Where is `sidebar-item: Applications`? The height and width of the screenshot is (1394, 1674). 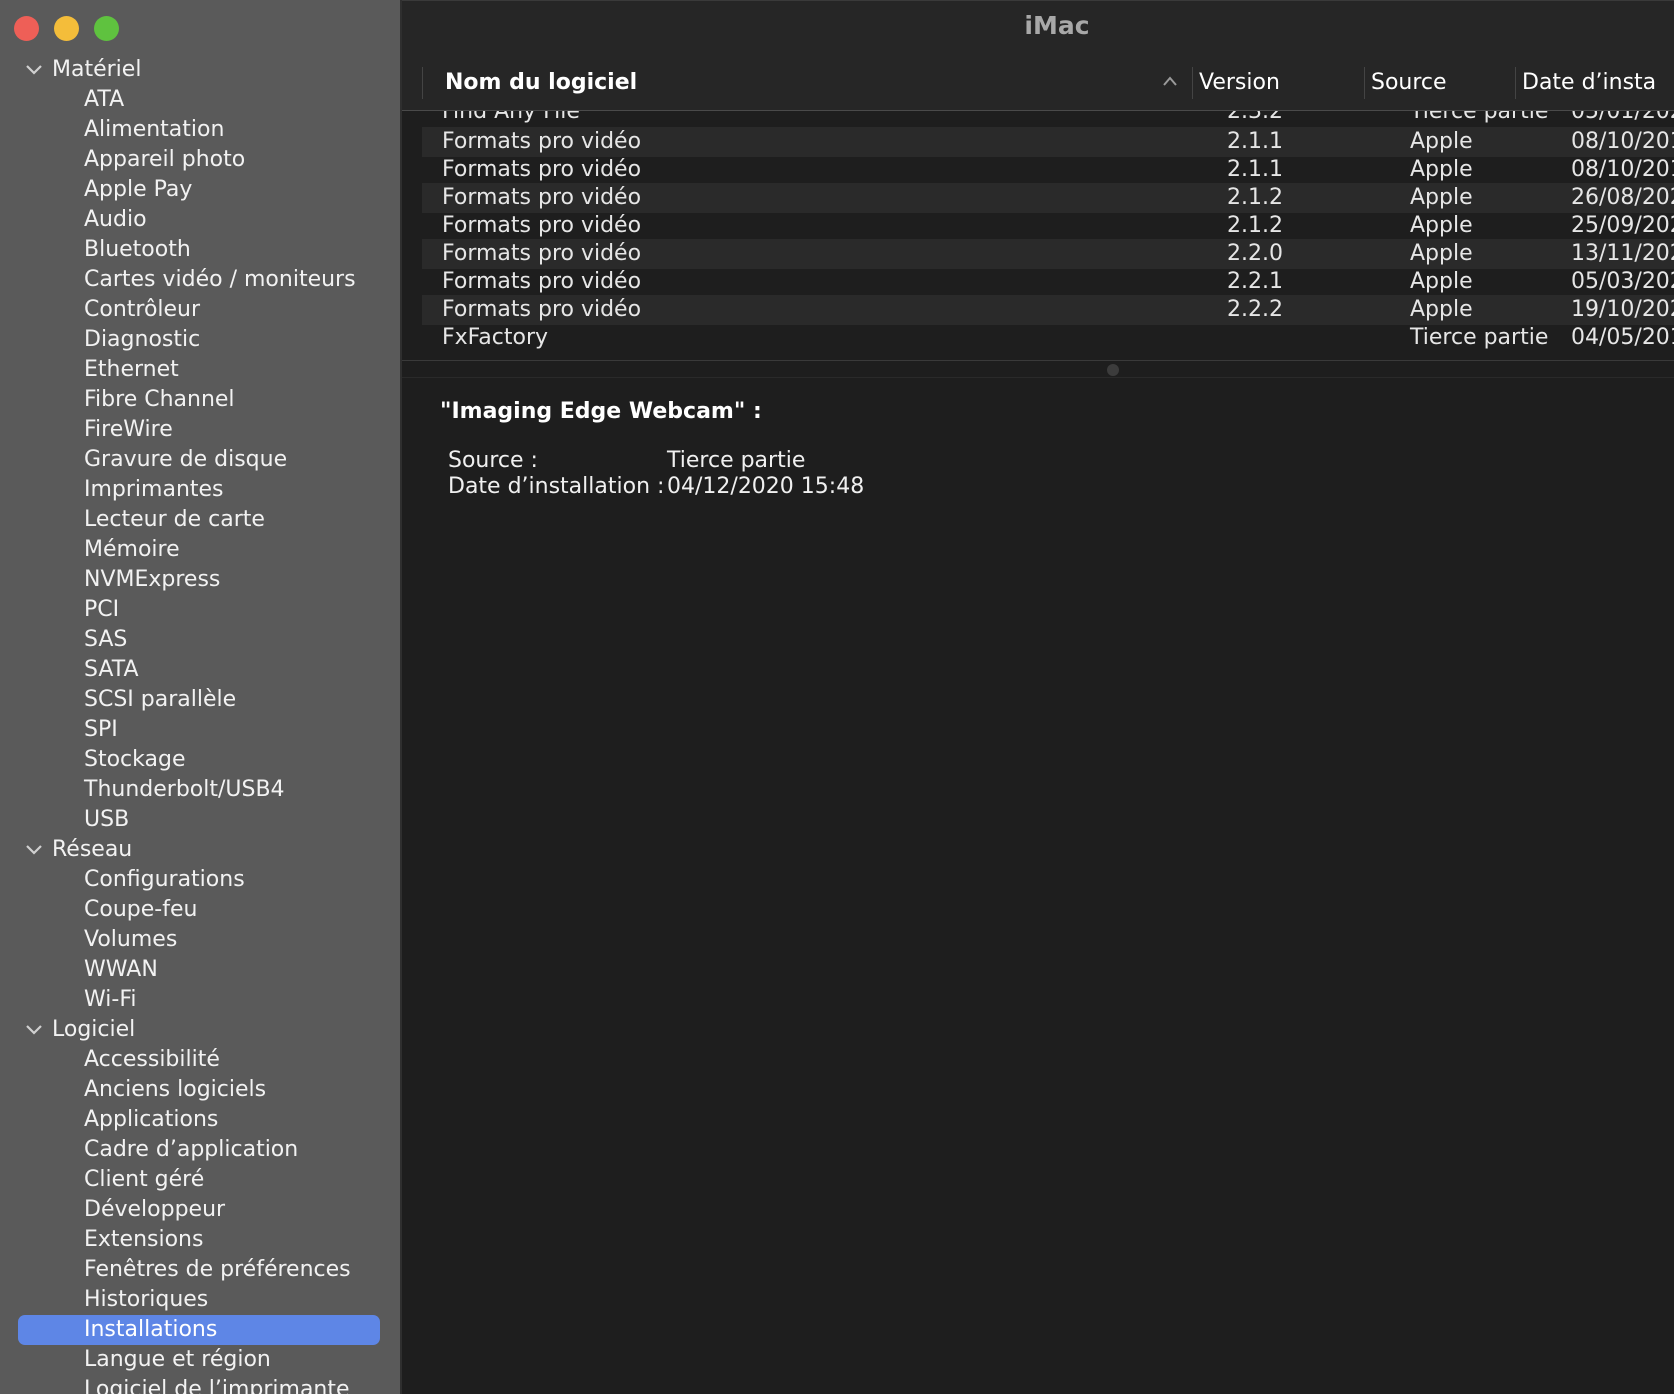
sidebar-item: Applications is located at coordinates (200, 1120).